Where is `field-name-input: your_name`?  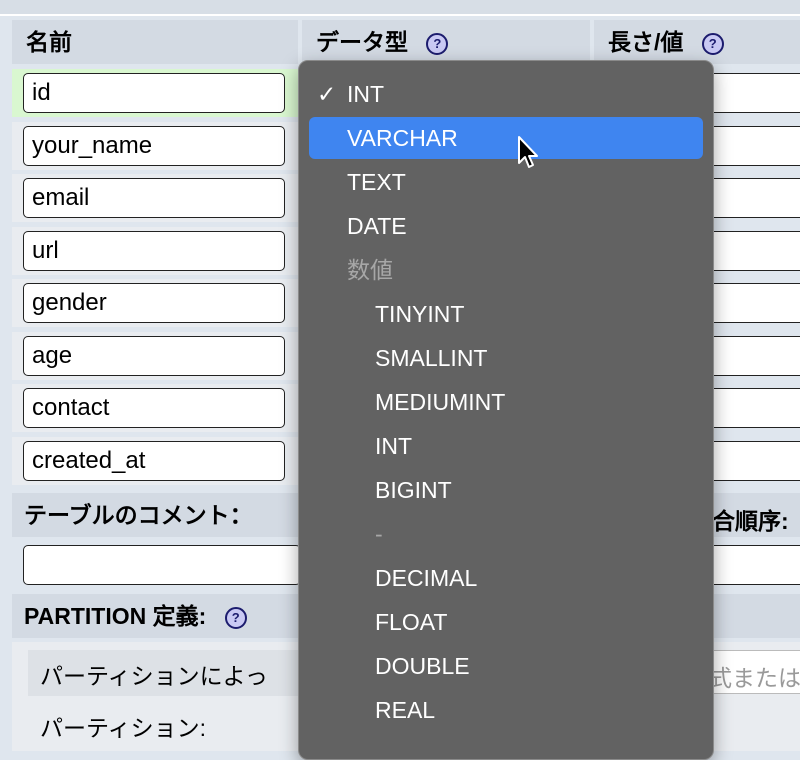 field-name-input: your_name is located at coordinates (154, 146).